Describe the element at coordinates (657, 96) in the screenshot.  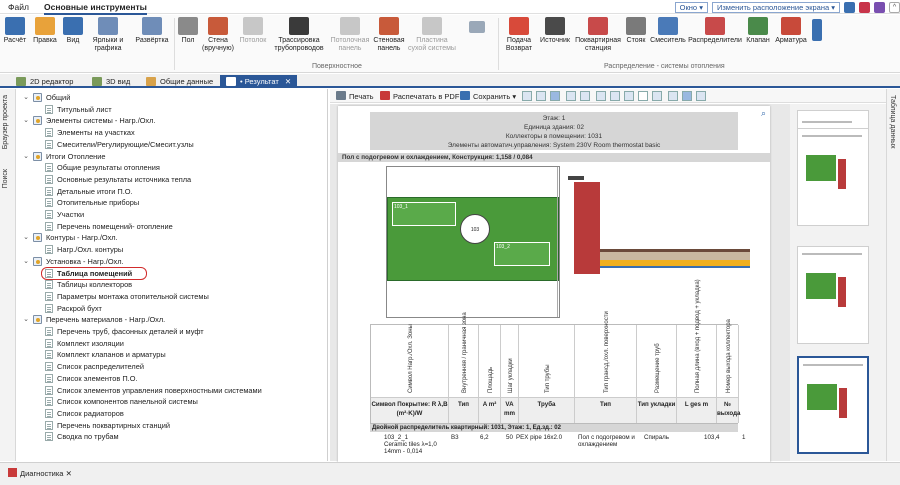
I see `zoom-icon` at that location.